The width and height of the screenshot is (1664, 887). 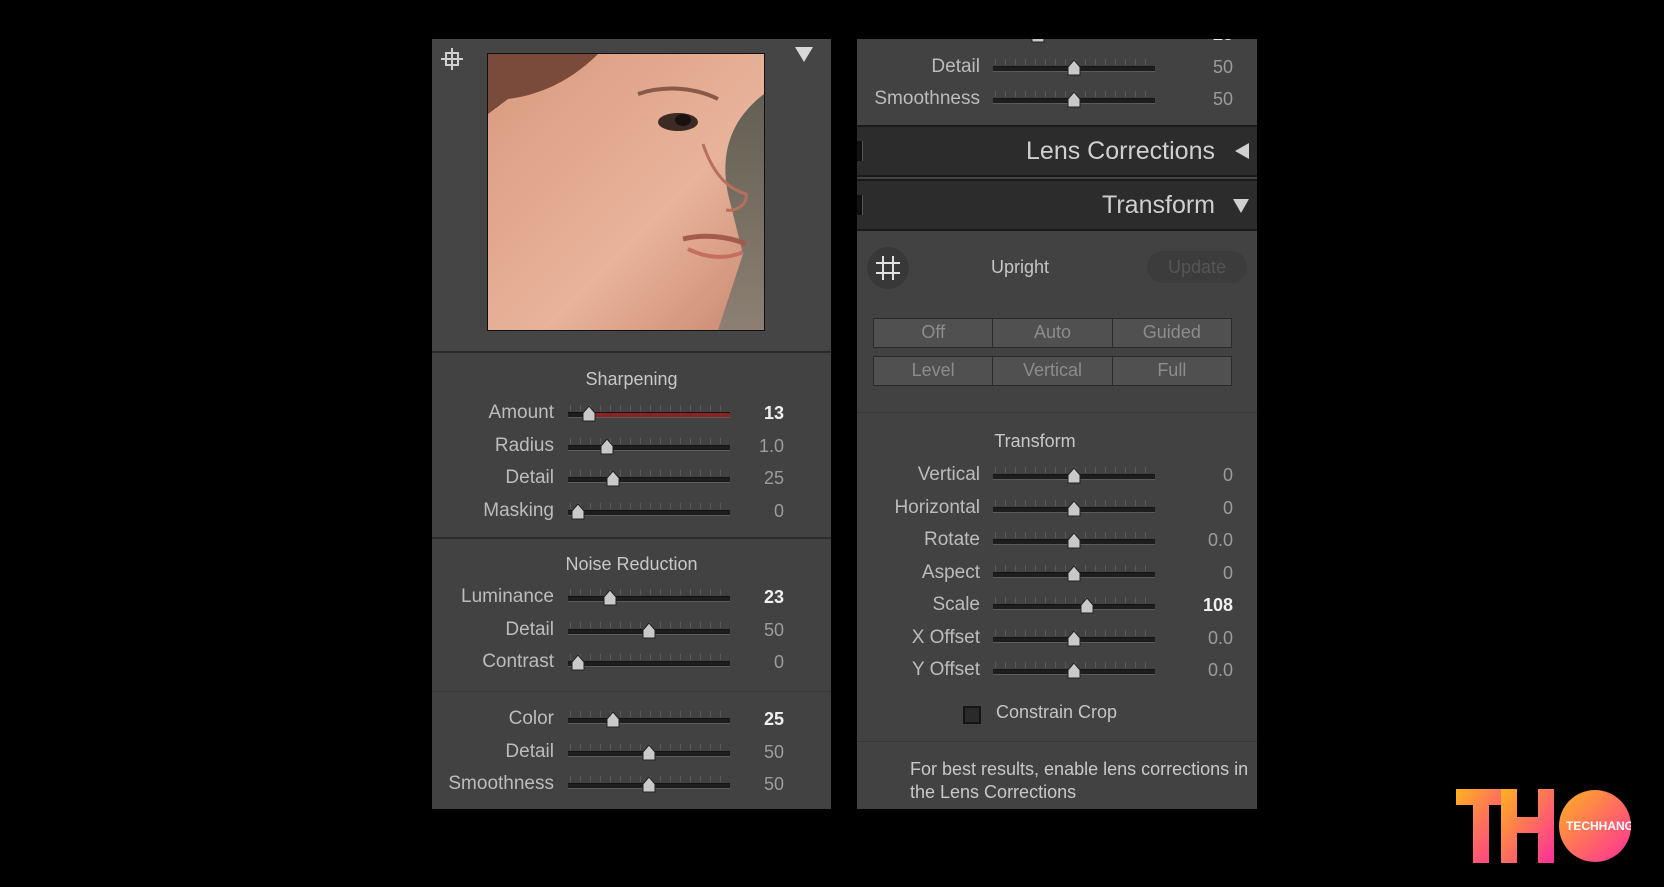 I want to click on transform-section-title: Transform, so click(x=1035, y=441).